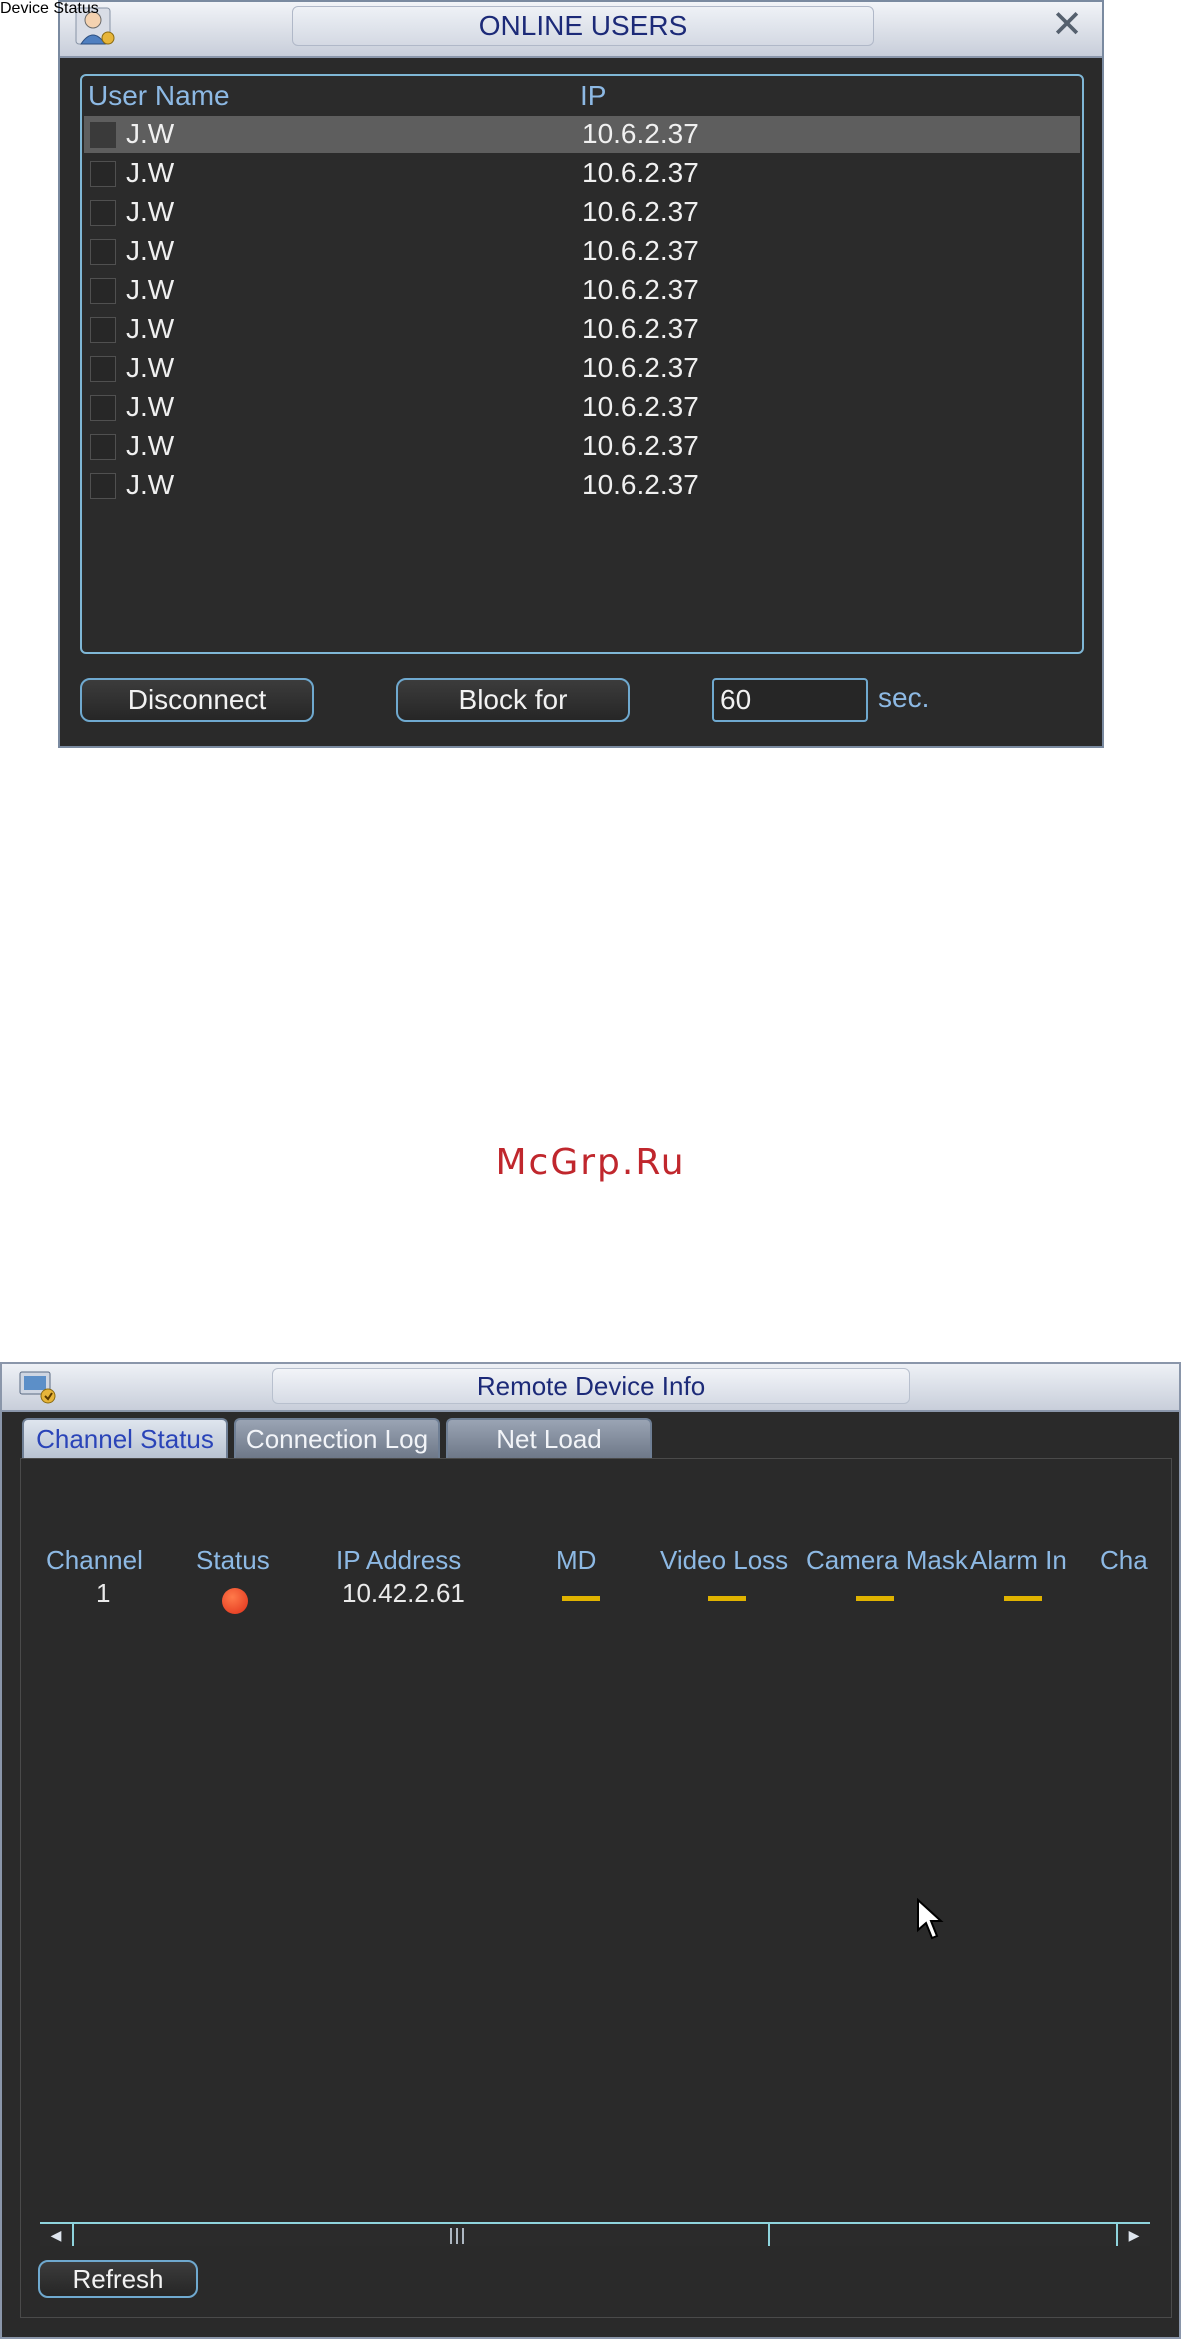  I want to click on column-header-status: Status, so click(233, 1560).